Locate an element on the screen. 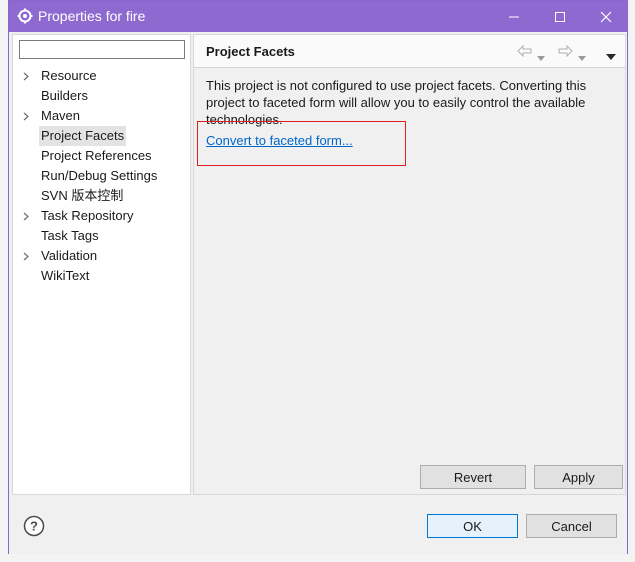 The height and width of the screenshot is (562, 635). tree-item: Validation is located at coordinates (101, 256).